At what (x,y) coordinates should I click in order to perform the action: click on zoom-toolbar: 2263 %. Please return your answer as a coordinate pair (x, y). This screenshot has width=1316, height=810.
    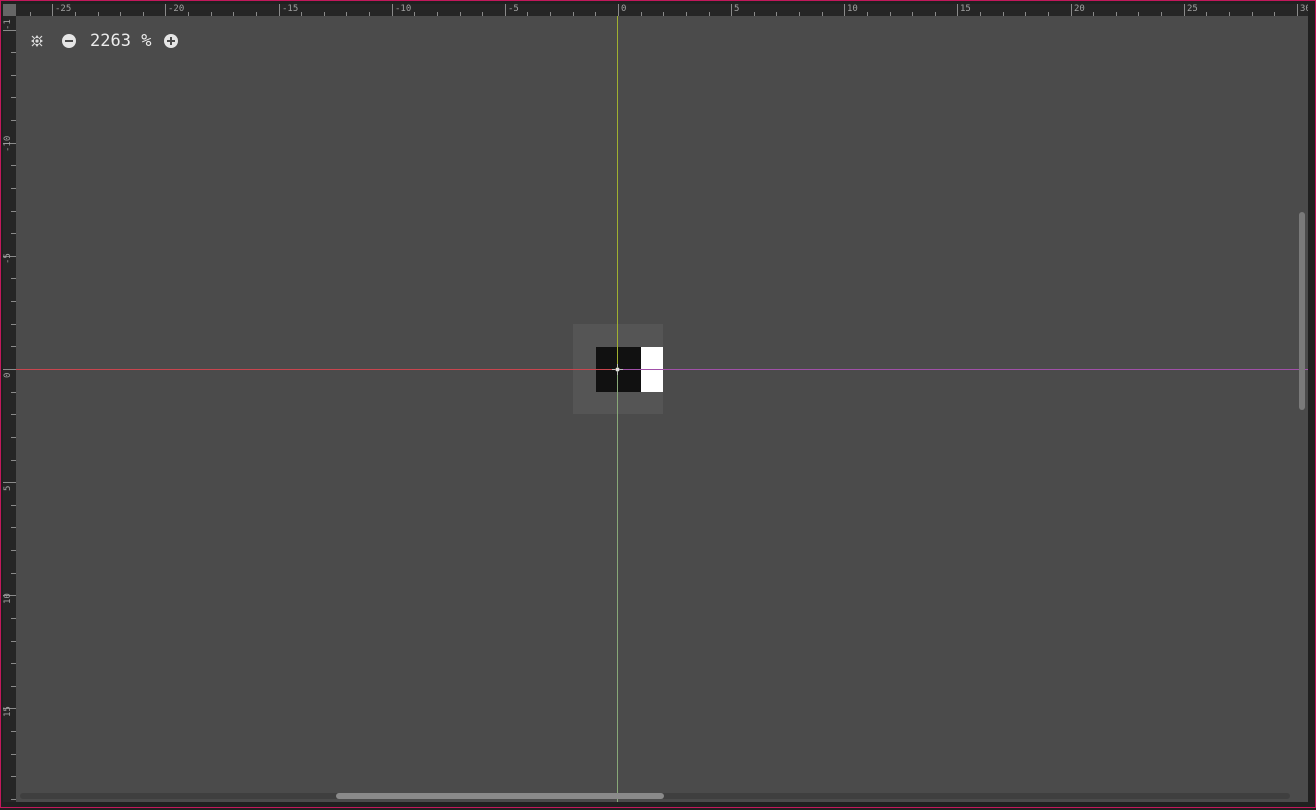
    Looking at the image, I should click on (104, 41).